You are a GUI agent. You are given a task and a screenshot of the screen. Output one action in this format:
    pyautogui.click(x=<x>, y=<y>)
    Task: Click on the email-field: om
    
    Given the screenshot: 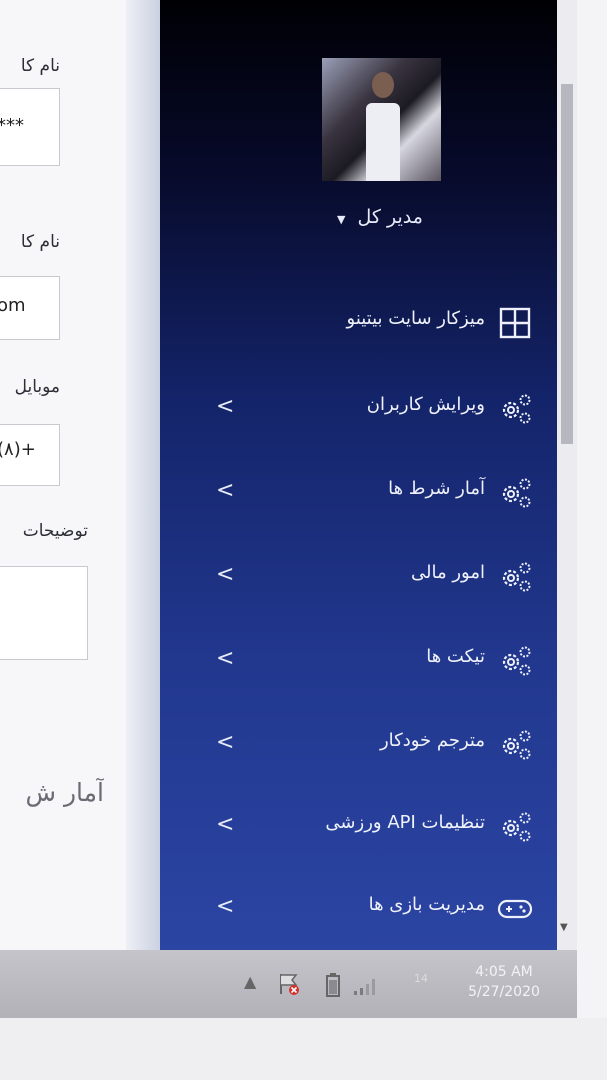 What is the action you would take?
    pyautogui.click(x=30, y=308)
    